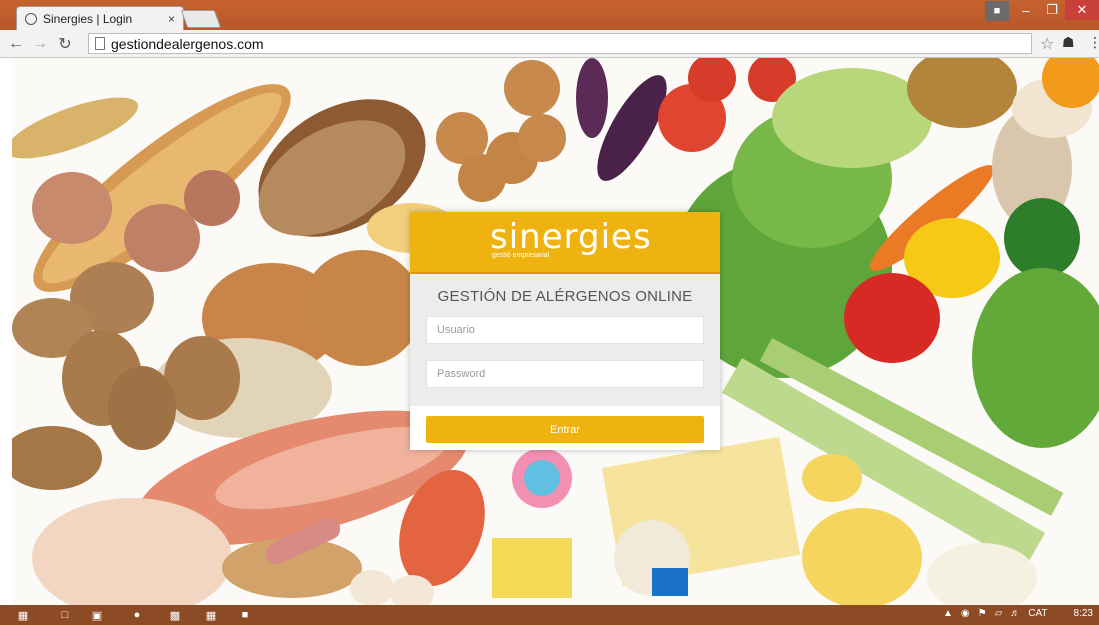  What do you see at coordinates (965, 613) in the screenshot?
I see `network-icon: ◉` at bounding box center [965, 613].